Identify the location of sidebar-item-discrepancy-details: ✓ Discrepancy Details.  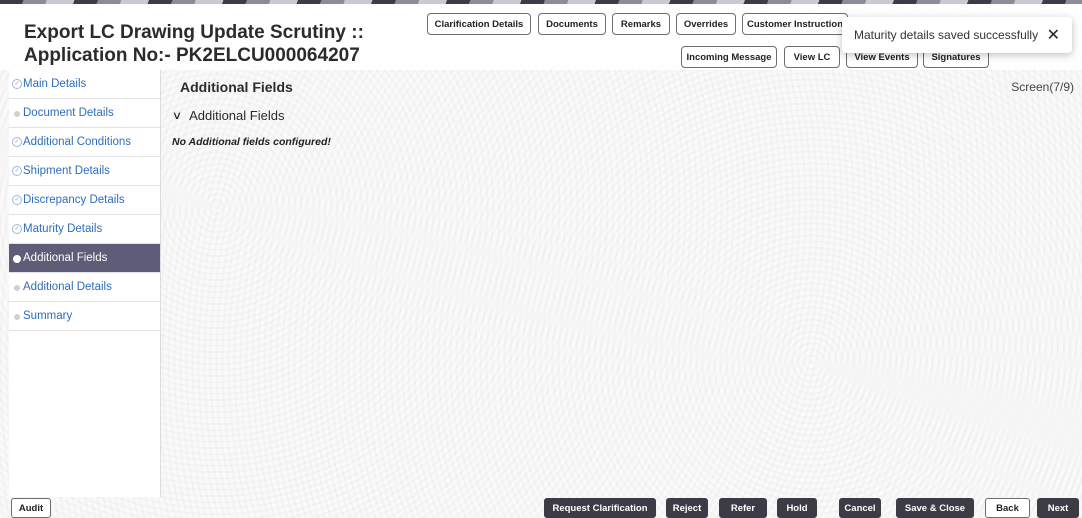
(84, 200).